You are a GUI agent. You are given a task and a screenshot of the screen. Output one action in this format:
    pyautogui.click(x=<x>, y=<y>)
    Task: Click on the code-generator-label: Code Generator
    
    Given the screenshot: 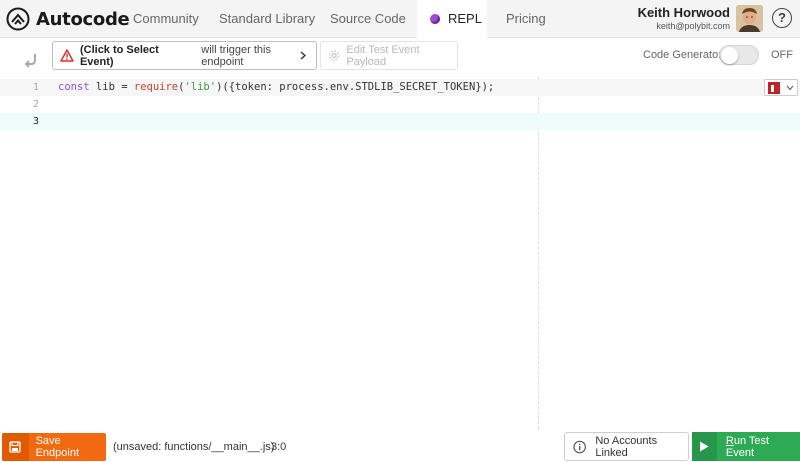 What is the action you would take?
    pyautogui.click(x=682, y=55)
    